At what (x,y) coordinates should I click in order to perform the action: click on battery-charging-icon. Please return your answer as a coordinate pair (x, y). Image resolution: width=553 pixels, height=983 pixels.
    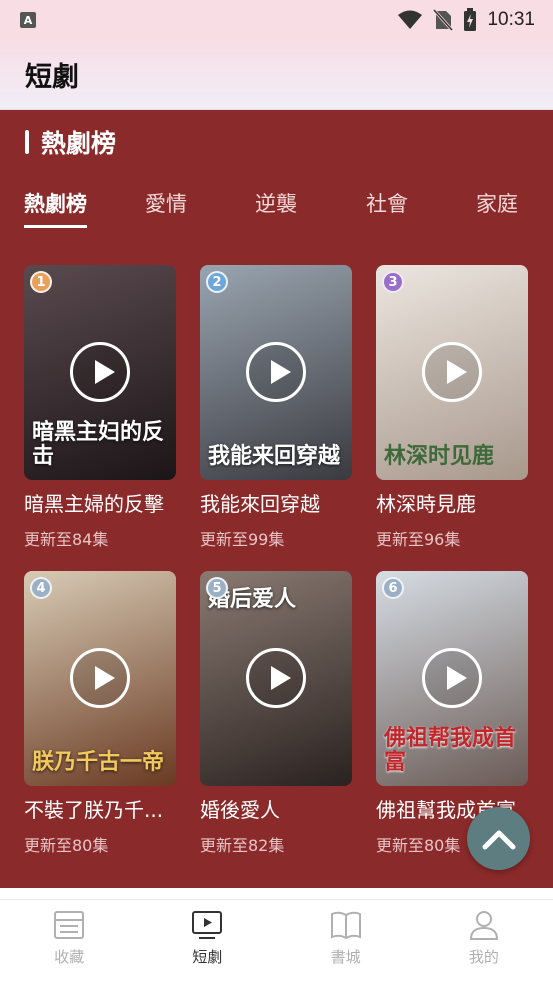
    Looking at the image, I should click on (470, 19).